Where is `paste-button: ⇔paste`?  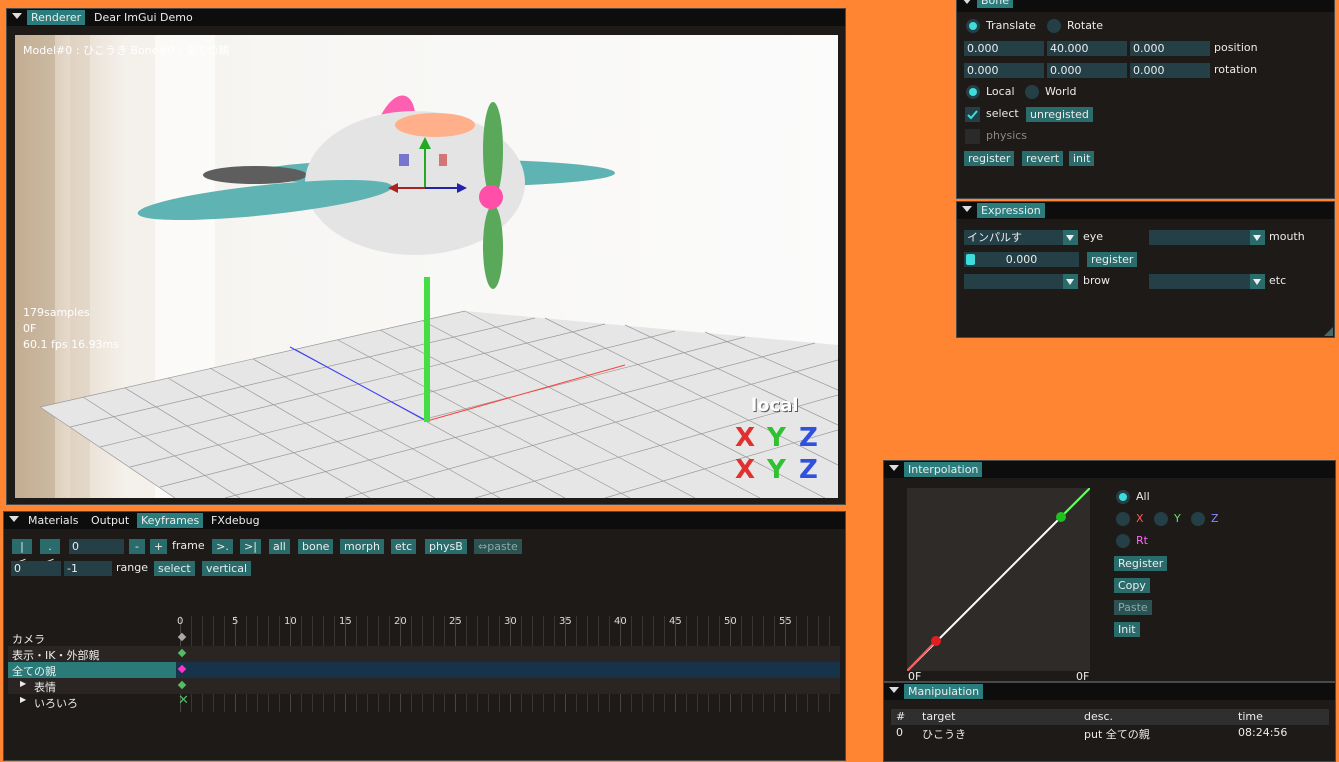
paste-button: ⇔paste is located at coordinates (498, 546).